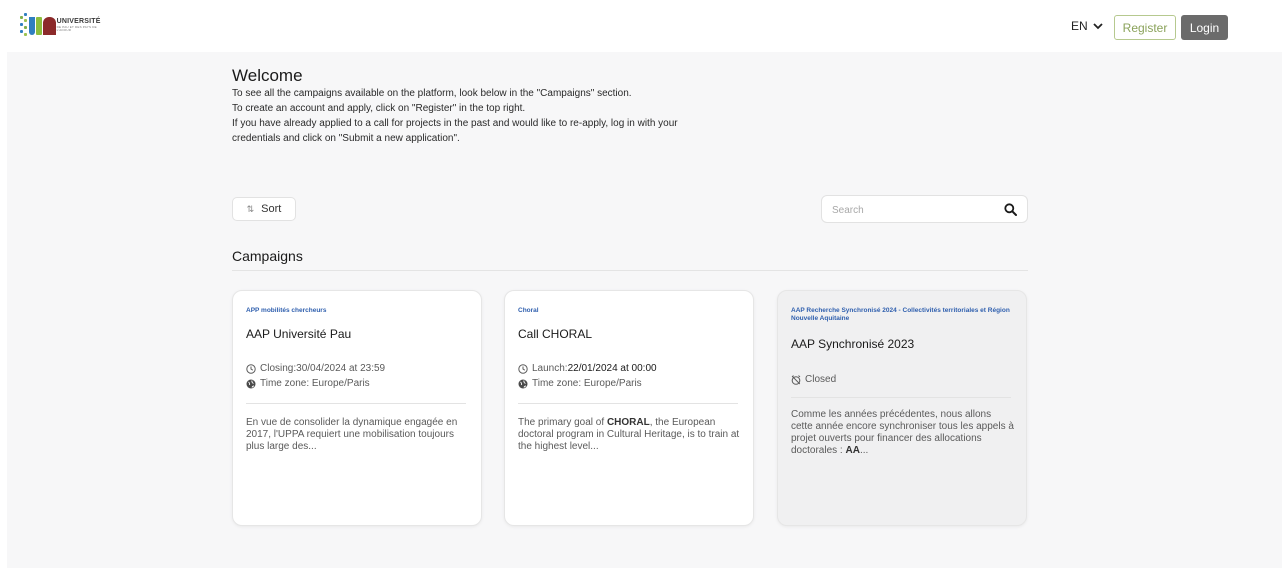  Describe the element at coordinates (1098, 25) in the screenshot. I see `chevron-down-icon` at that location.